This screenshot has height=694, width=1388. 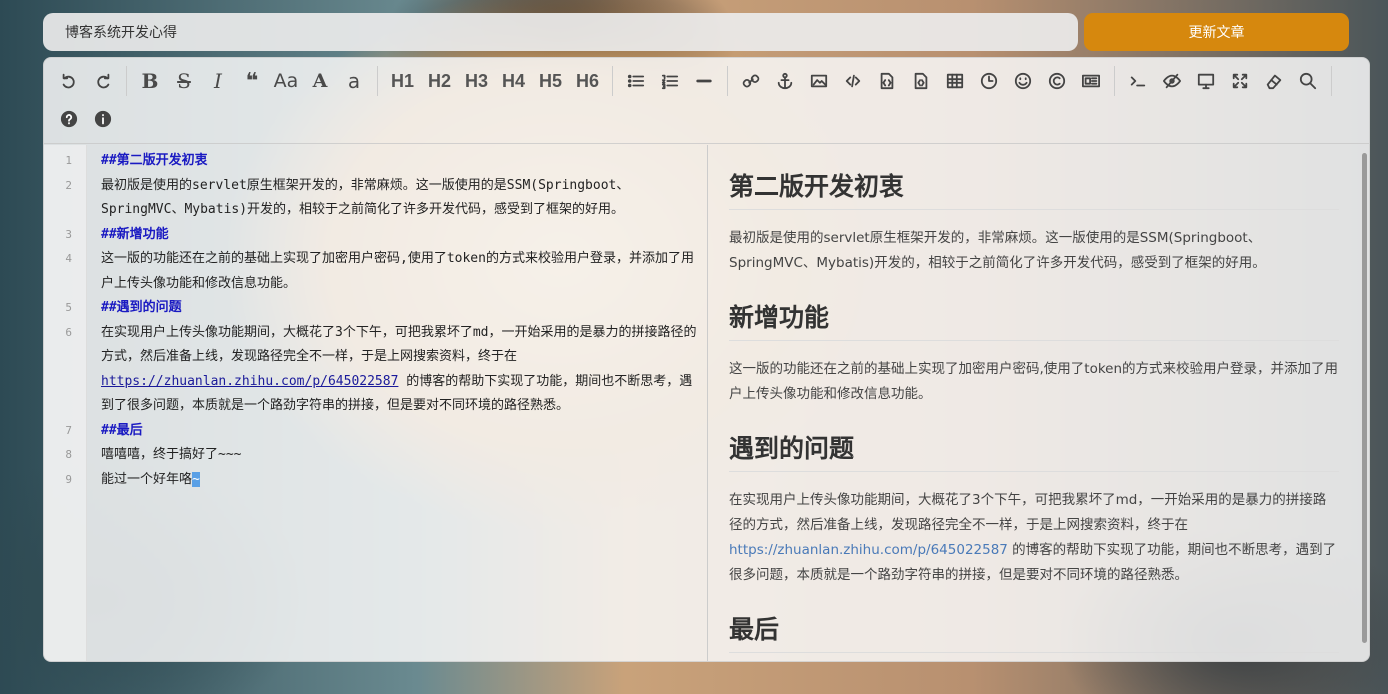 What do you see at coordinates (706, 101) in the screenshot?
I see `editor-toolbar: B S I ❝ Aa A a H1 H2 H3 H4 H5 H6` at bounding box center [706, 101].